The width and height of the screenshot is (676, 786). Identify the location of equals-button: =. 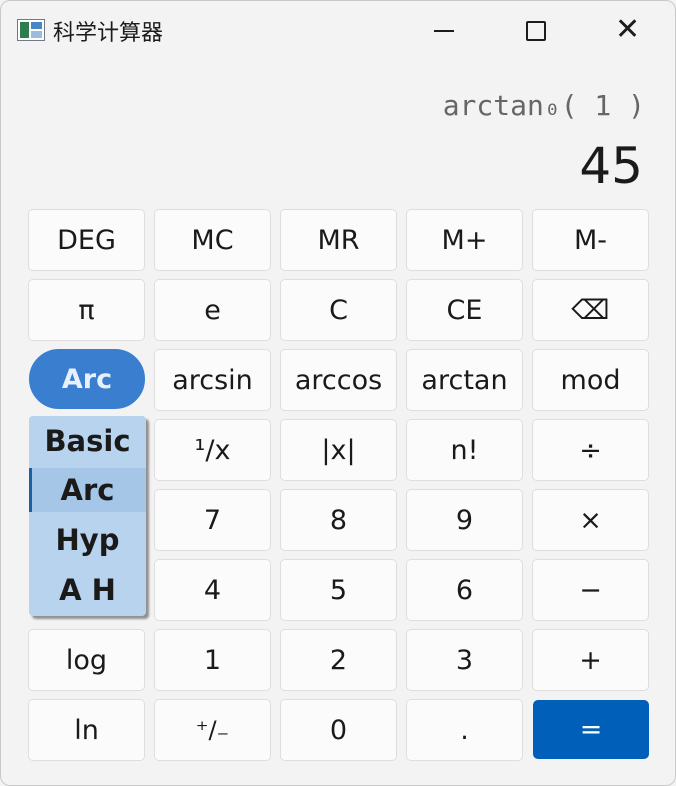
(591, 729).